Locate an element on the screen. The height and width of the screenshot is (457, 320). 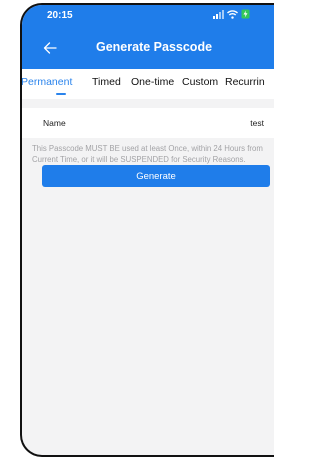
tab-recurring: Recurrin is located at coordinates (245, 82).